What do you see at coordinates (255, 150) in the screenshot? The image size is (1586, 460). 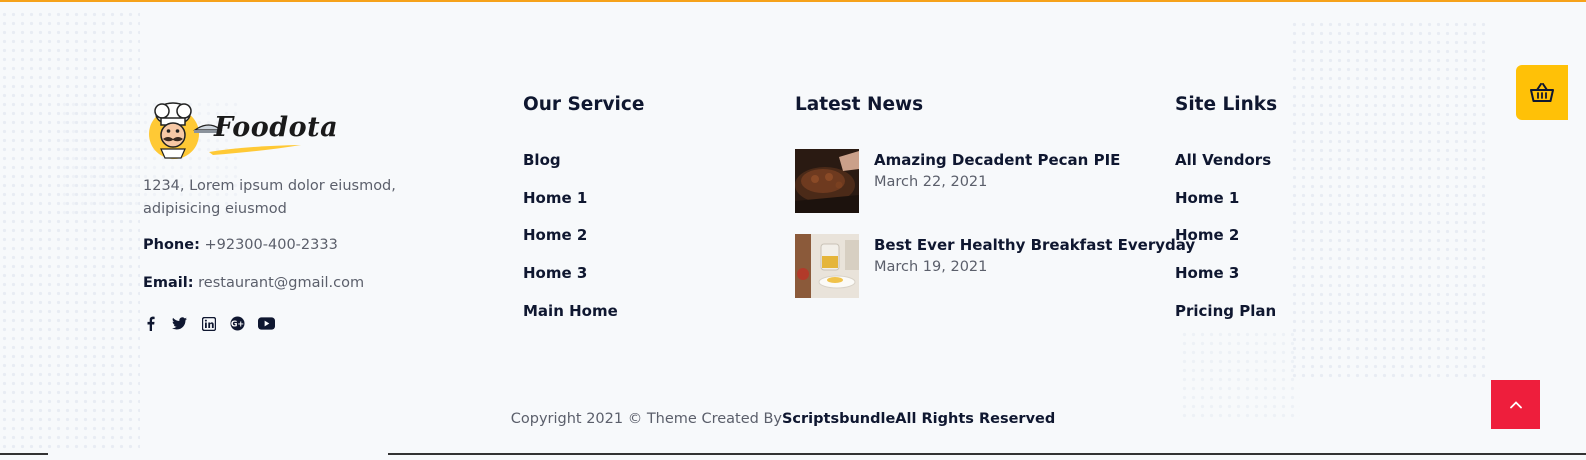 I see `logo-swoosh-icon` at bounding box center [255, 150].